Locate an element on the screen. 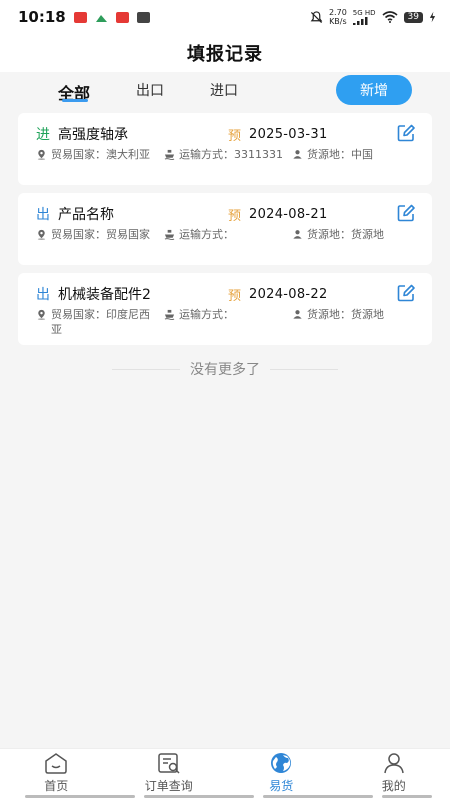 Image resolution: width=450 pixels, height=800 pixels. record-details: 贸易国家：贸易国家 运输方式： 货源地：货源地 is located at coordinates (225, 244).